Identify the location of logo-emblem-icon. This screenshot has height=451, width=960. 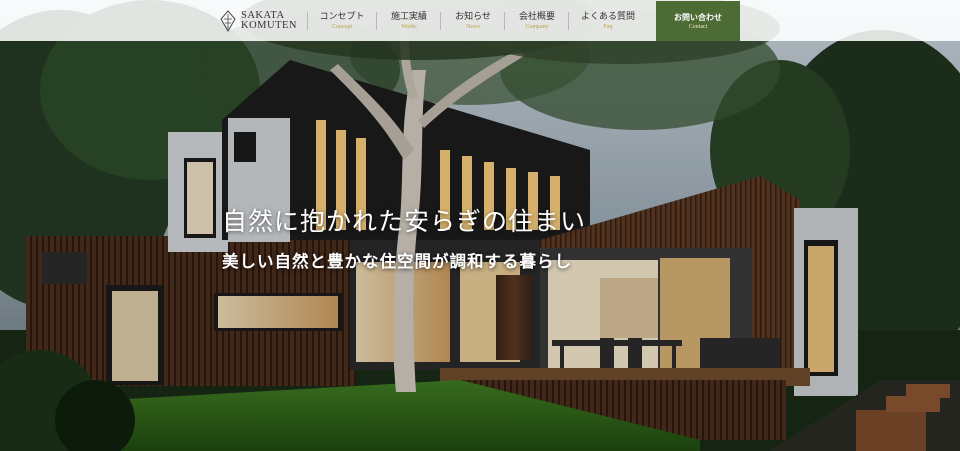
(228, 21).